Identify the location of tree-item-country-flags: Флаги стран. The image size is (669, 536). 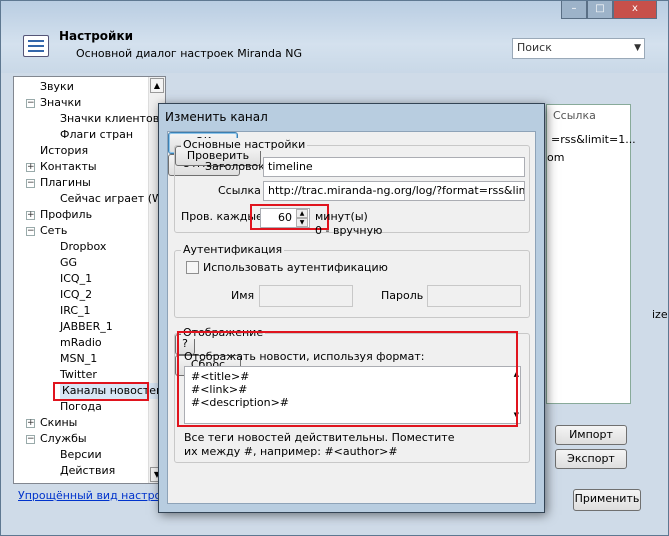
(96, 135).